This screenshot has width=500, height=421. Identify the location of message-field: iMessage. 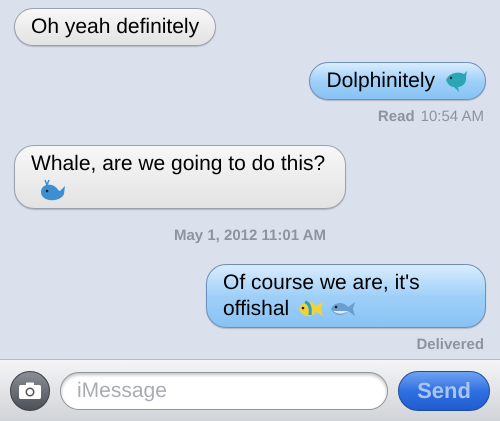
(224, 391).